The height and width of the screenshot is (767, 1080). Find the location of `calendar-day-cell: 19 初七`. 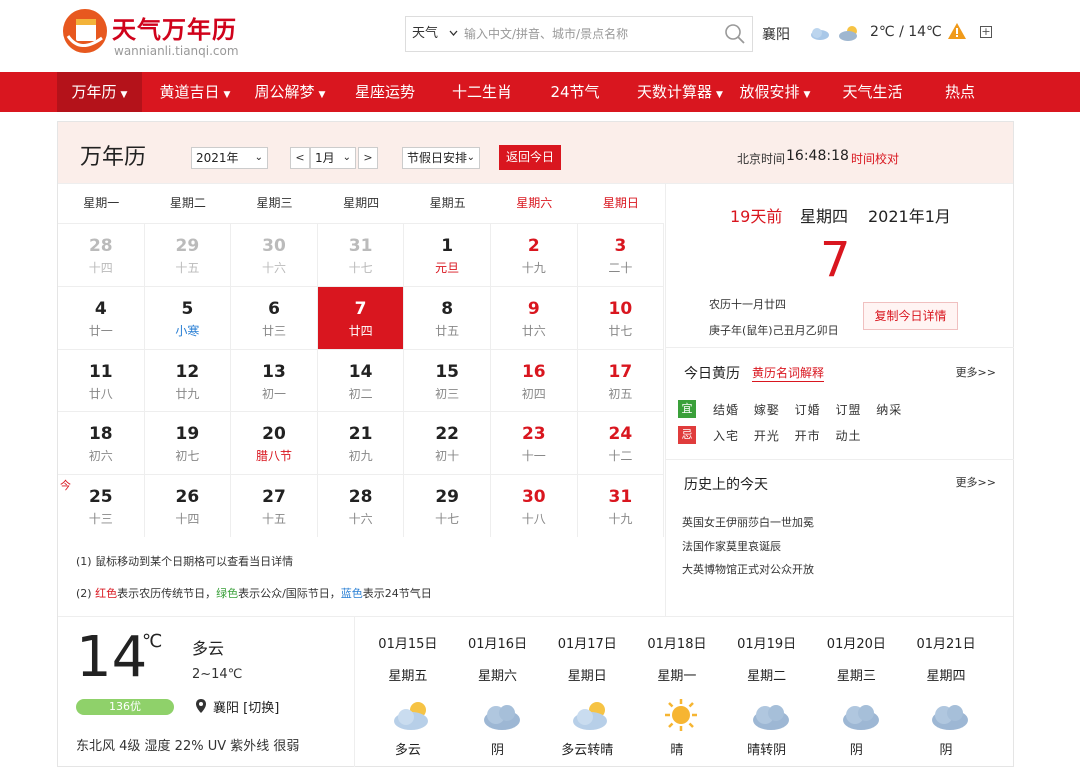

calendar-day-cell: 19 初七 is located at coordinates (188, 443).